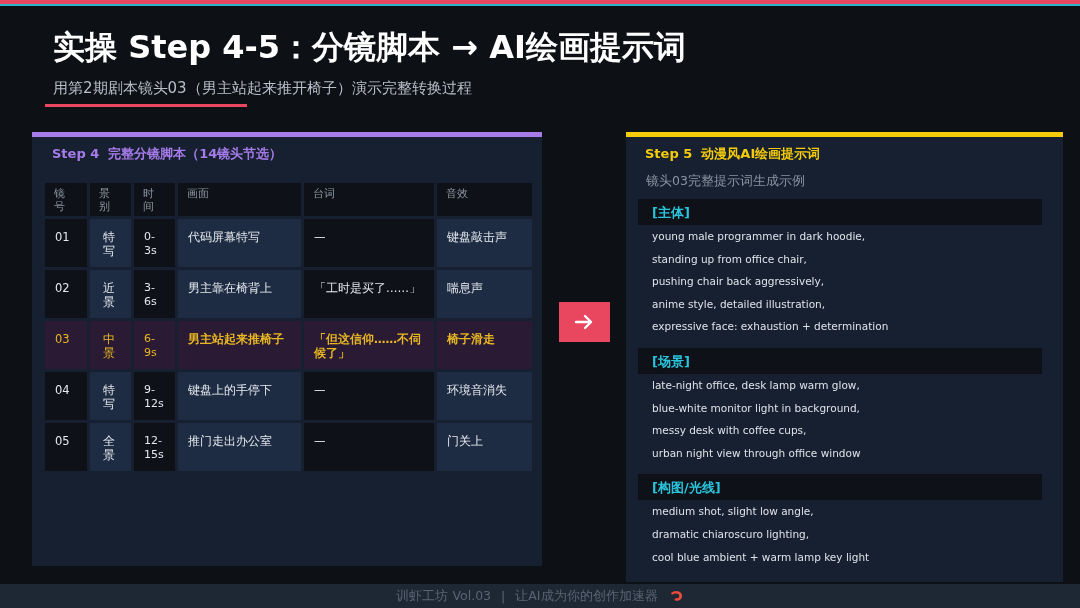 This screenshot has width=1080, height=608. What do you see at coordinates (239, 199) in the screenshot?
I see `column-header: 画面` at bounding box center [239, 199].